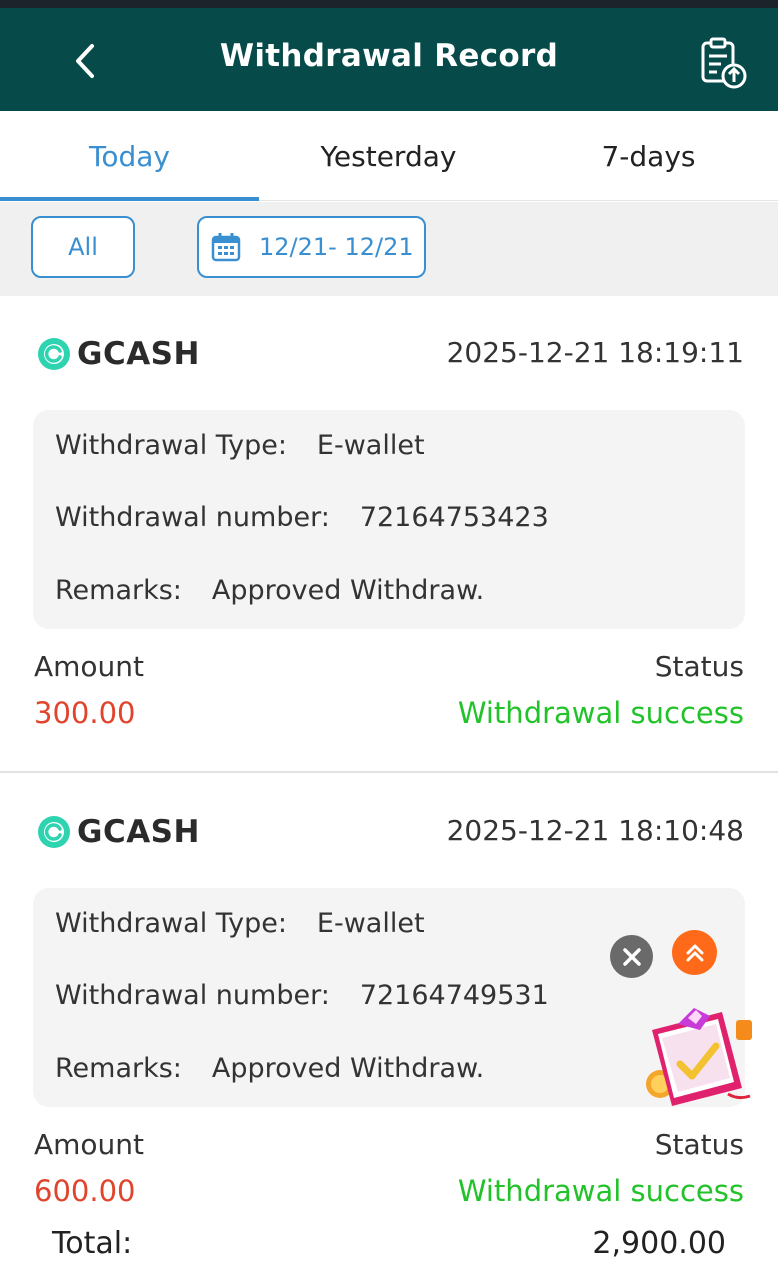 The image size is (778, 1280). I want to click on withdrawal-number-value: 72164753423, so click(454, 517).